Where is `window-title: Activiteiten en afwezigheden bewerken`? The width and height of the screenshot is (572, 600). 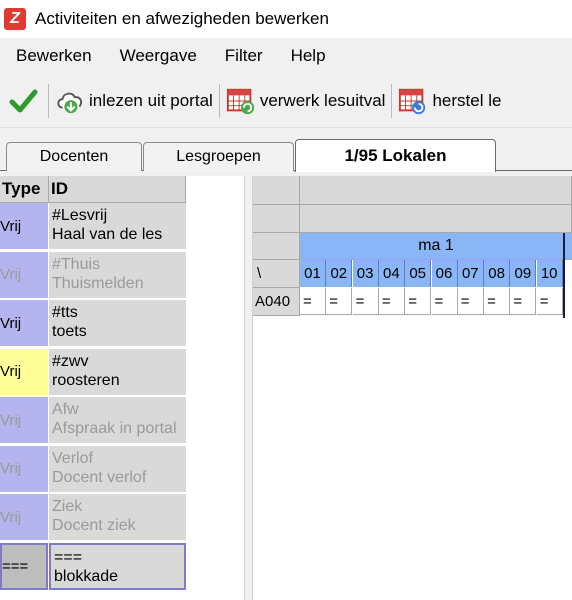
window-title: Activiteiten en afwezigheden bewerken is located at coordinates (182, 18).